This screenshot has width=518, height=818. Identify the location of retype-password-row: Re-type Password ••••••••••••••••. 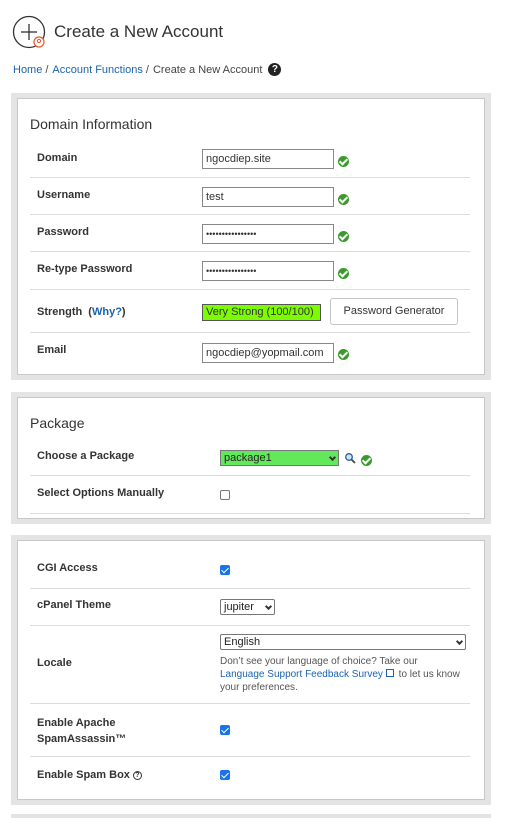
(250, 271).